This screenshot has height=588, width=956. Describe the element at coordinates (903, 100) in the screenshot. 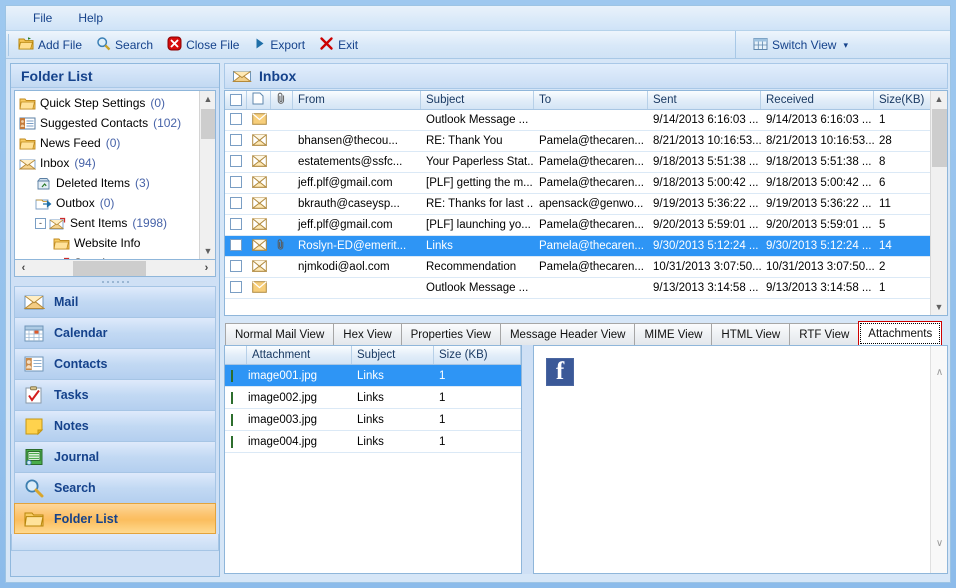

I see `mail-column-header-size: Size(KB)` at that location.